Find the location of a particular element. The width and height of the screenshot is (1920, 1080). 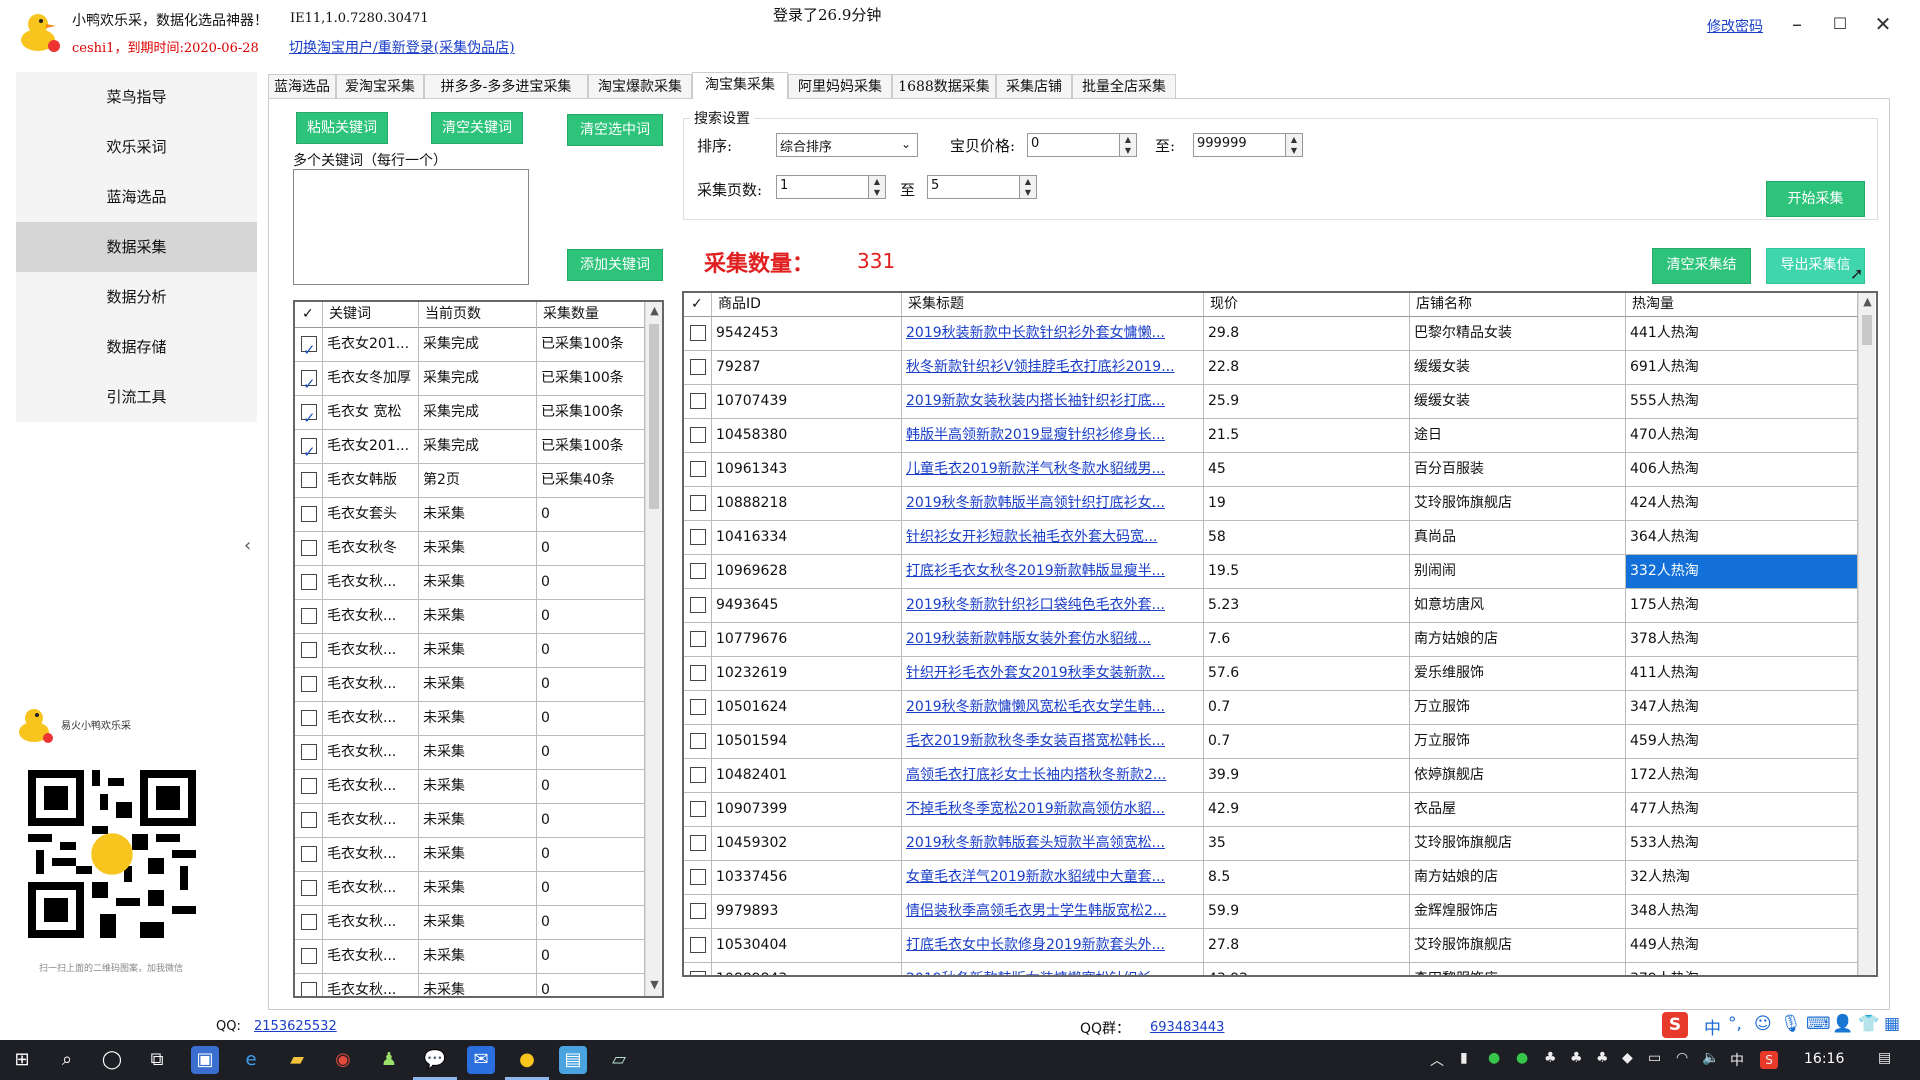

keyword-table-row: 毛衣女套头 未采集 0 is located at coordinates (470, 515).